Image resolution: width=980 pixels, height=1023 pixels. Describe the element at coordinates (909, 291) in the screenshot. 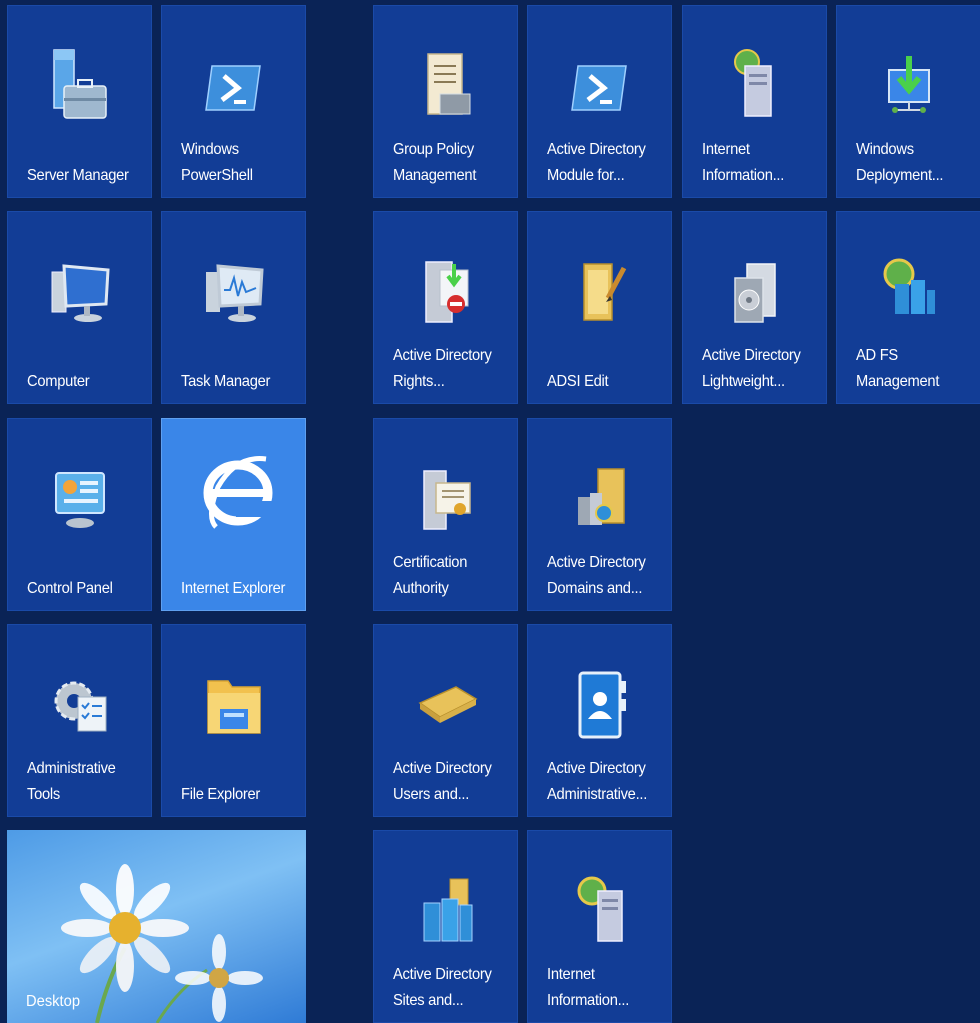

I see `adfs-icon` at that location.